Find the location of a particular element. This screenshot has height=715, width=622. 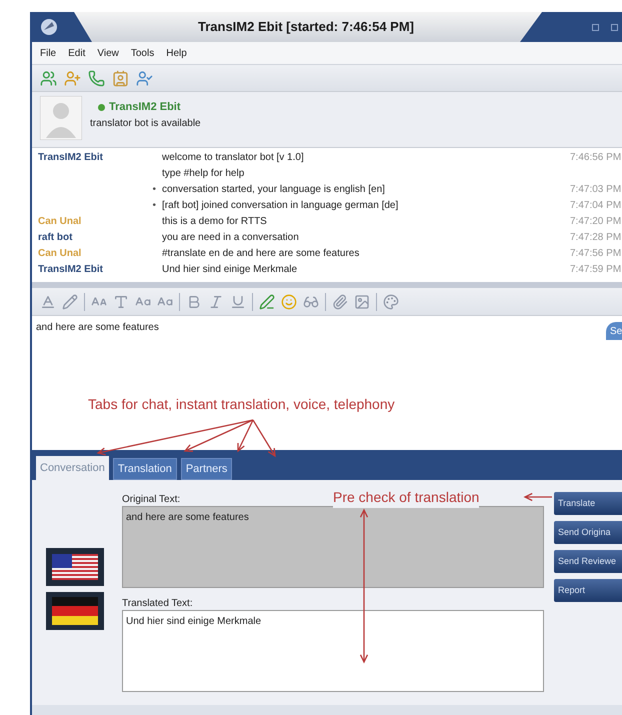

italic-icon is located at coordinates (216, 302).